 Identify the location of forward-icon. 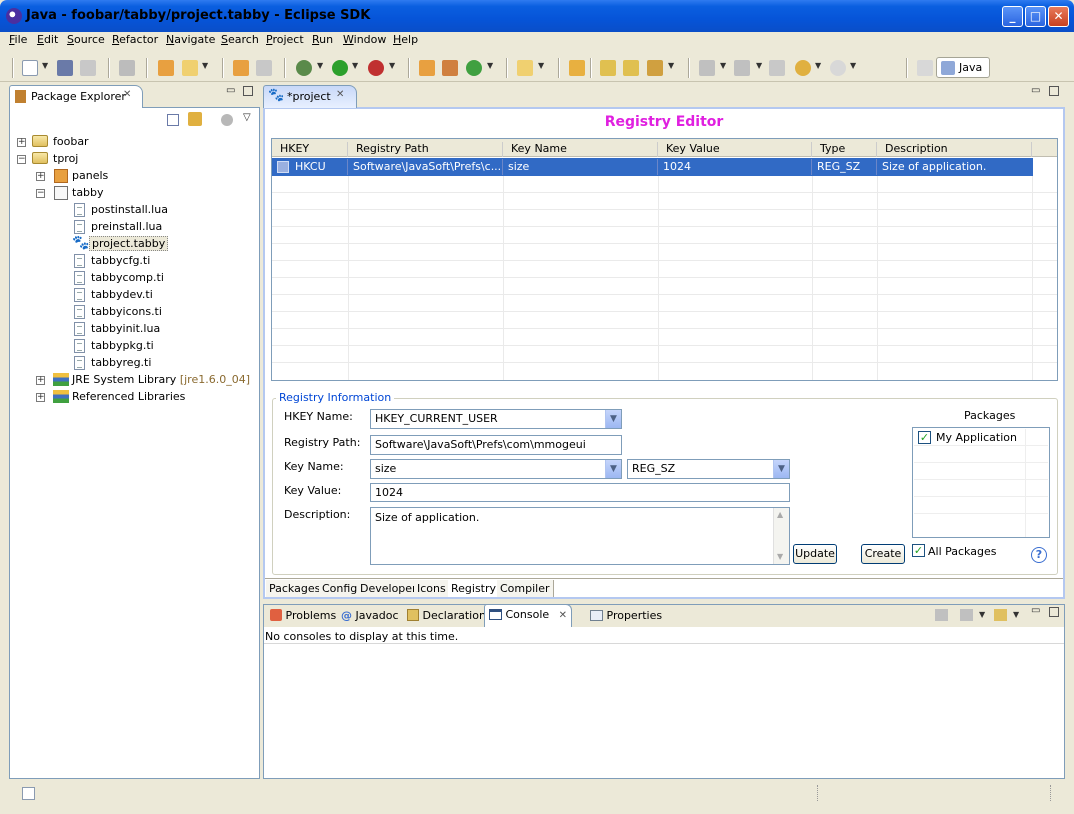
(838, 68).